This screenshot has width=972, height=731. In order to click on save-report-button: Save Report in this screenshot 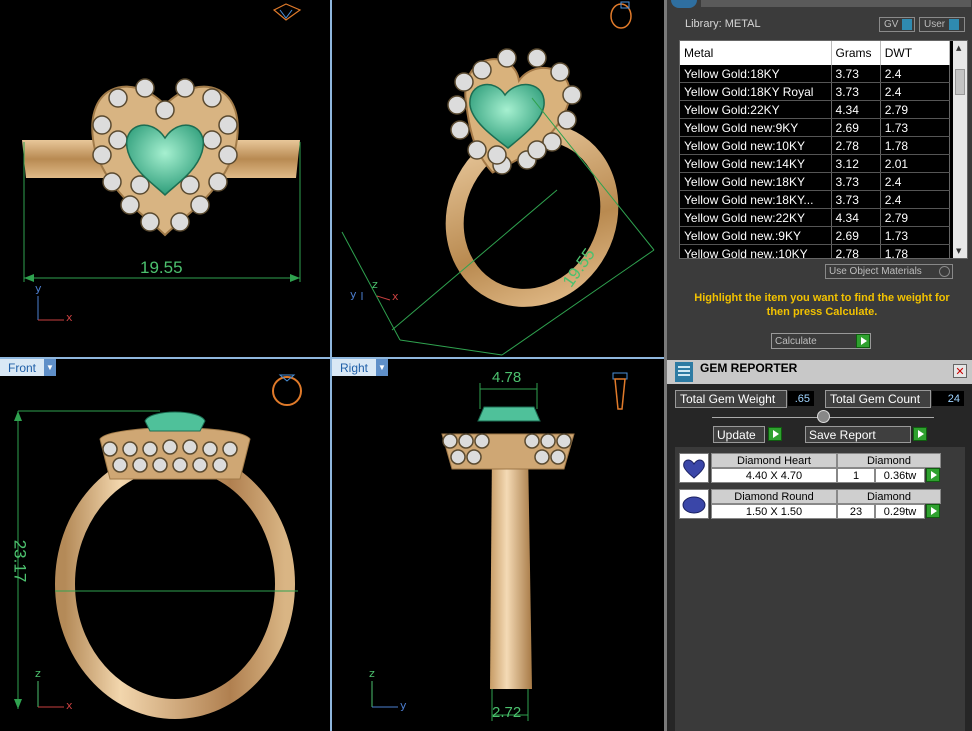, I will do `click(858, 434)`.